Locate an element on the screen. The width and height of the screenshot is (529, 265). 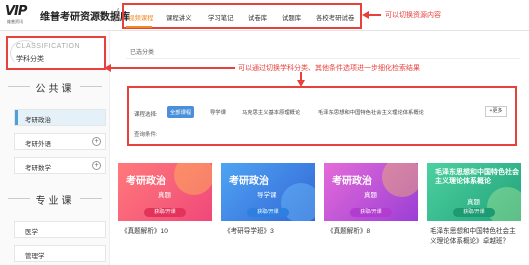
classification-box: CLASSIFICATION 学科分类 is located at coordinates (56, 53).